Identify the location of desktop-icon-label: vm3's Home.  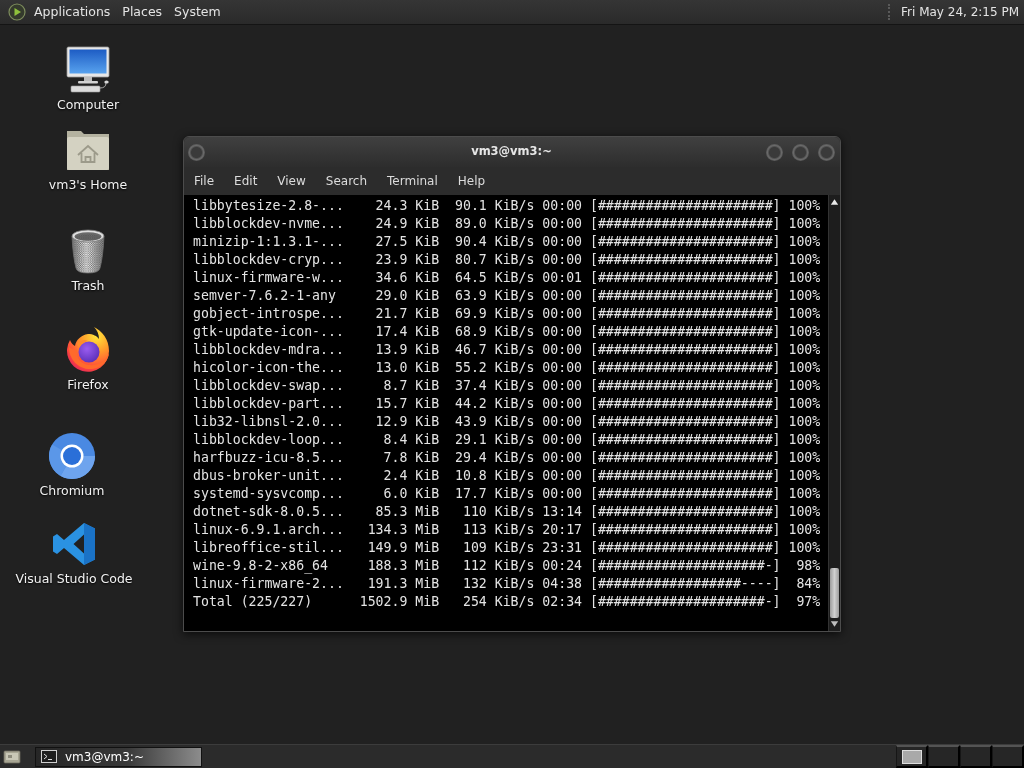
(88, 185).